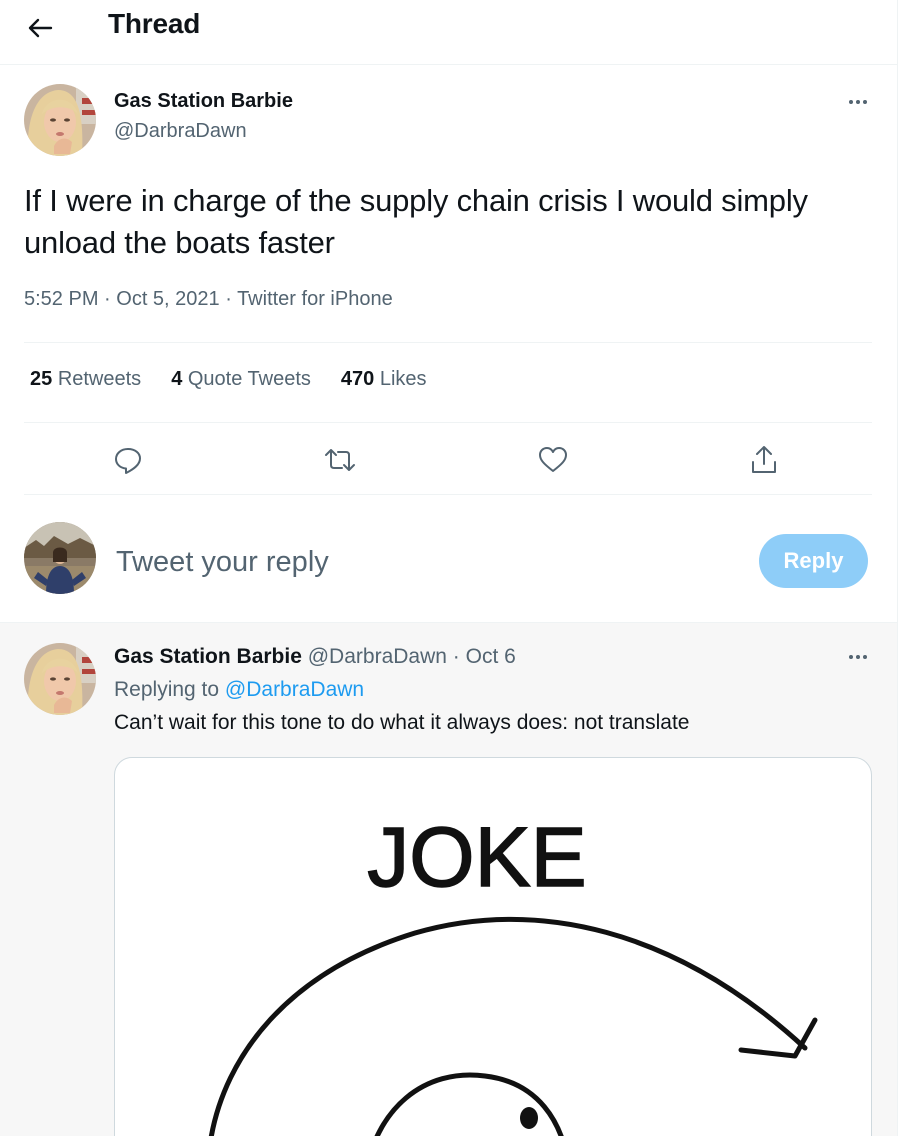 Image resolution: width=904 pixels, height=1136 pixels. I want to click on like-action-button, so click(553, 460).